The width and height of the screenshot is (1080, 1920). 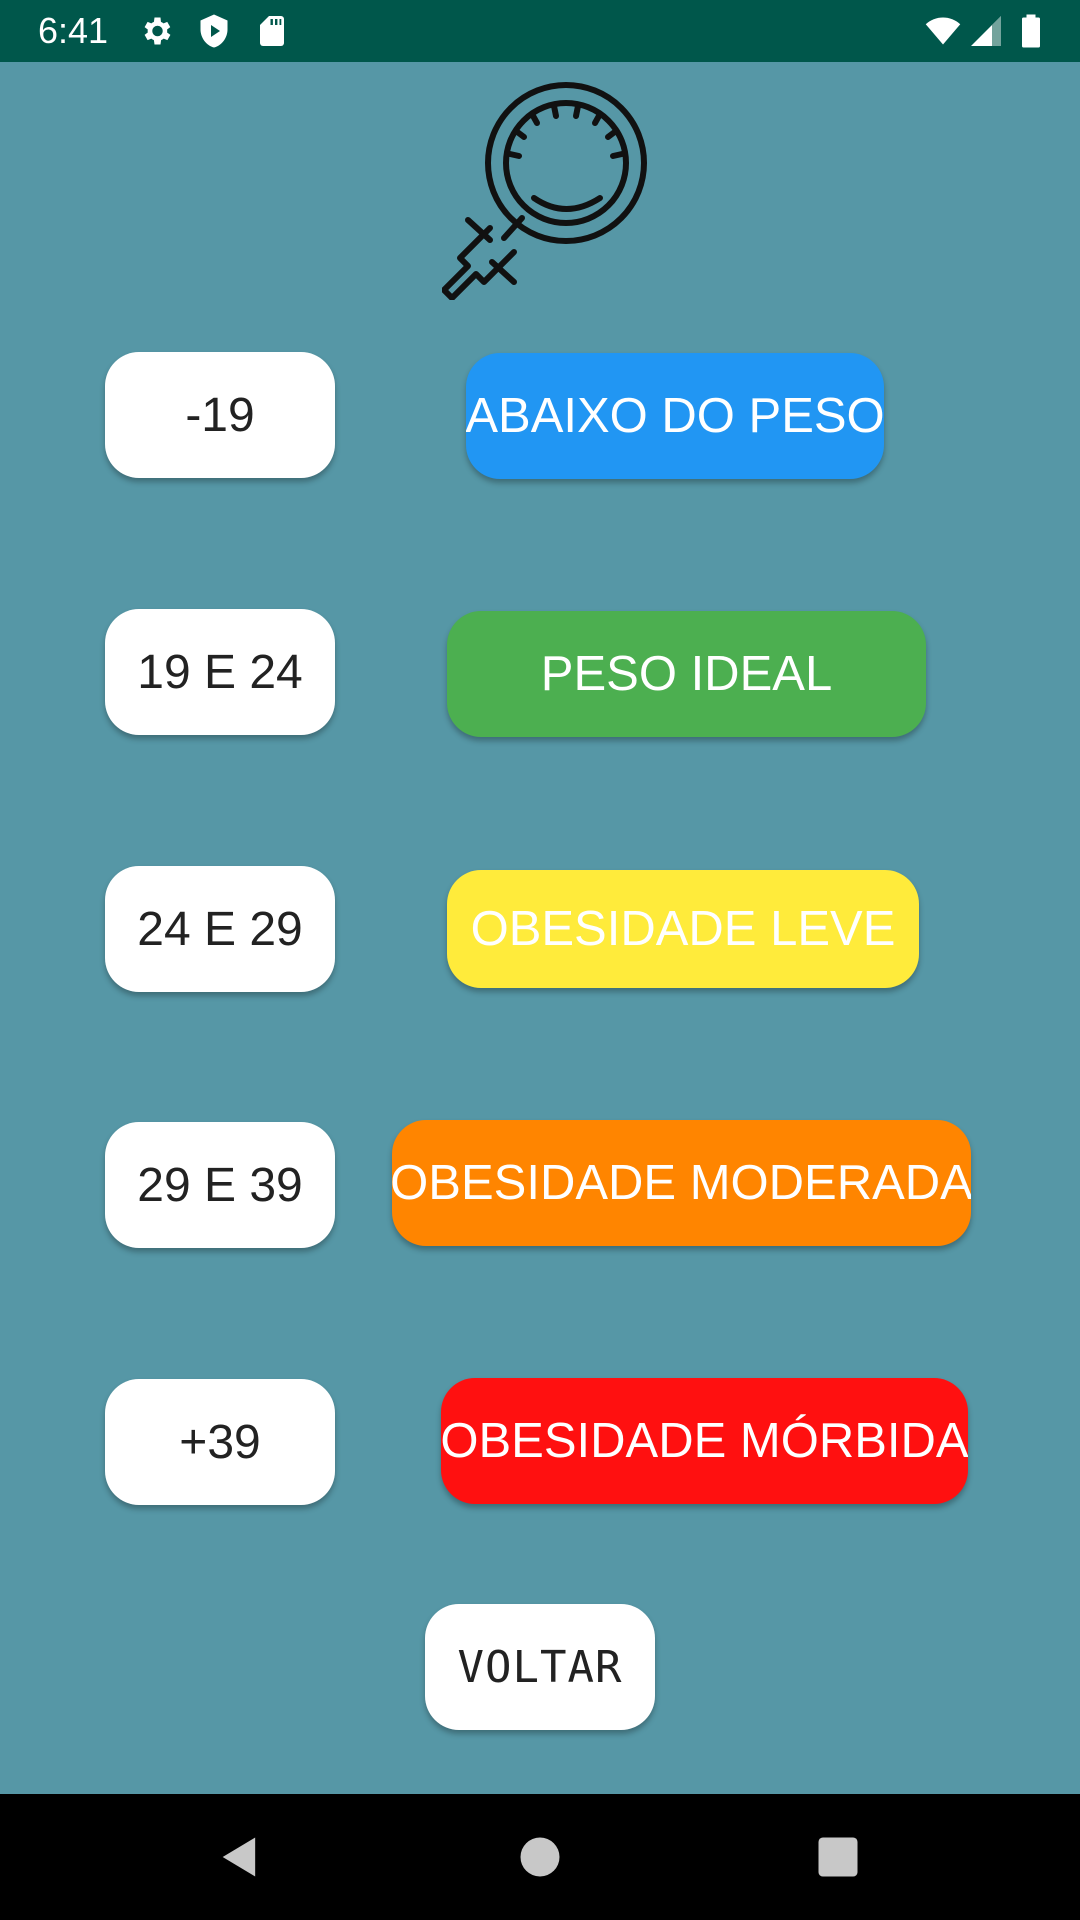 I want to click on ideal-weight-button: PESO IDEAL, so click(x=686, y=674).